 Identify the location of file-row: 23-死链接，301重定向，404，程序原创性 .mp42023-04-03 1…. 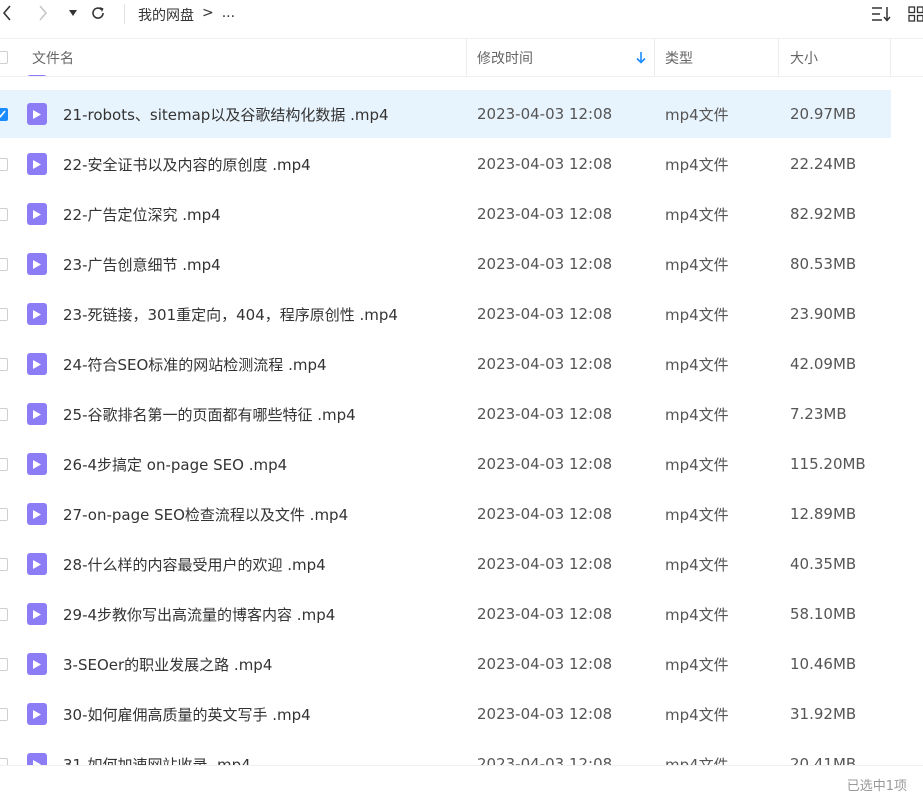
(445, 314).